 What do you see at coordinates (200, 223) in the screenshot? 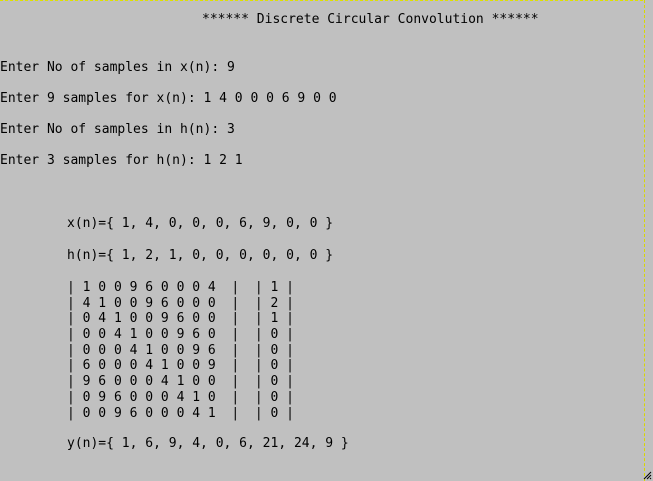
I see `x-sequence: x(n)={ 1, 4, 0, 0, 0, 6, 9, 0, 0 }` at bounding box center [200, 223].